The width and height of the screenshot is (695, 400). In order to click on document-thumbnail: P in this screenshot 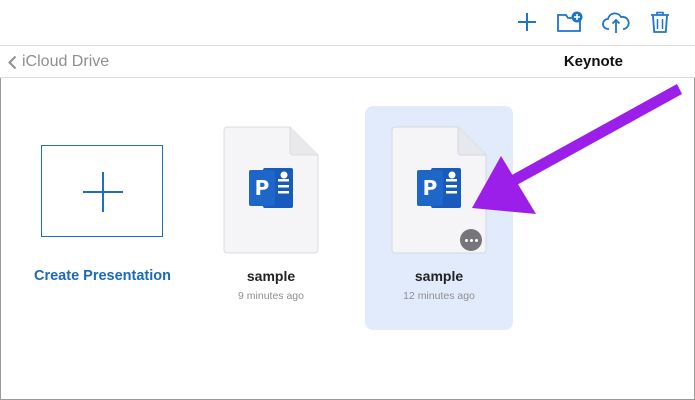, I will do `click(271, 190)`.